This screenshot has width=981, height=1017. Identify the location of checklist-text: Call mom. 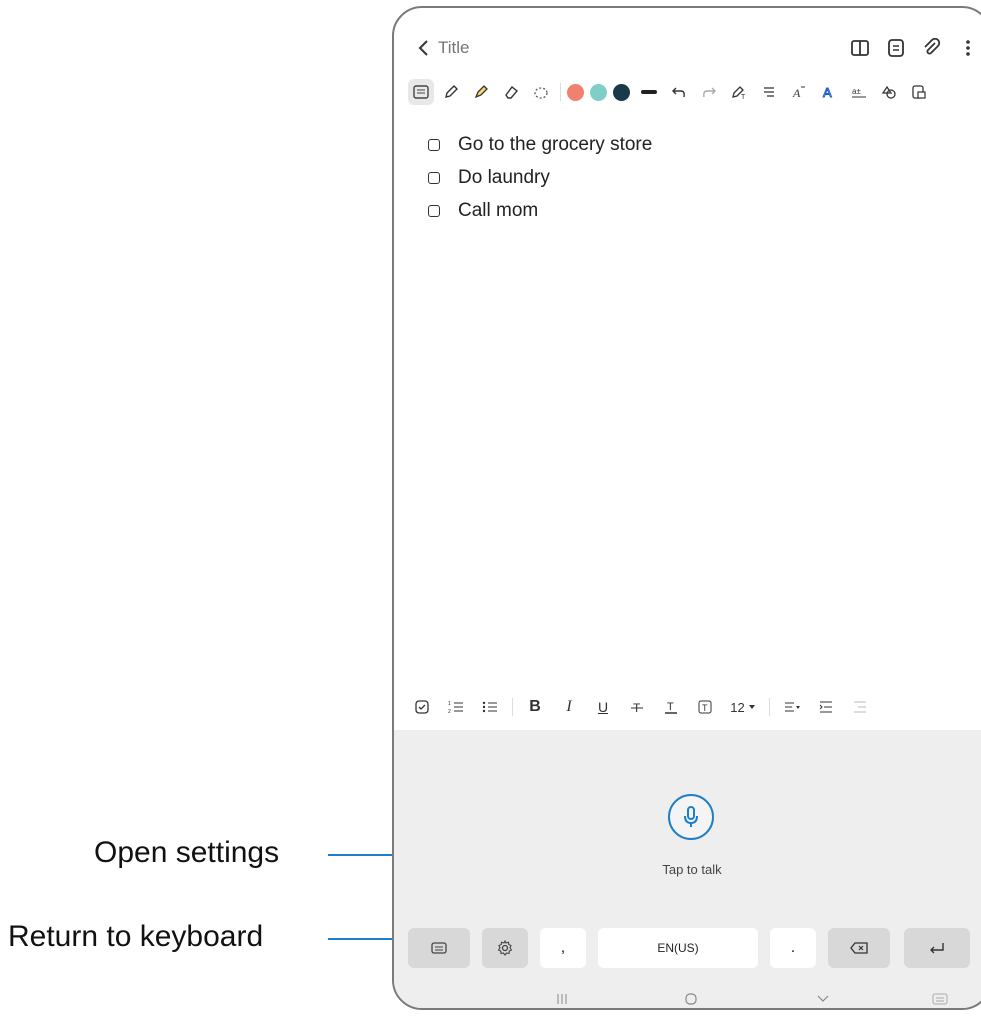
(498, 210).